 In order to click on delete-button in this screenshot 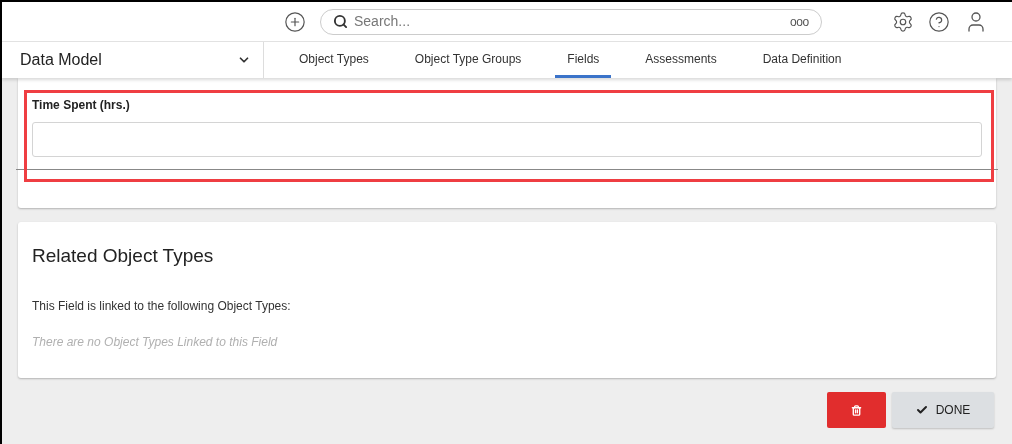, I will do `click(856, 410)`.